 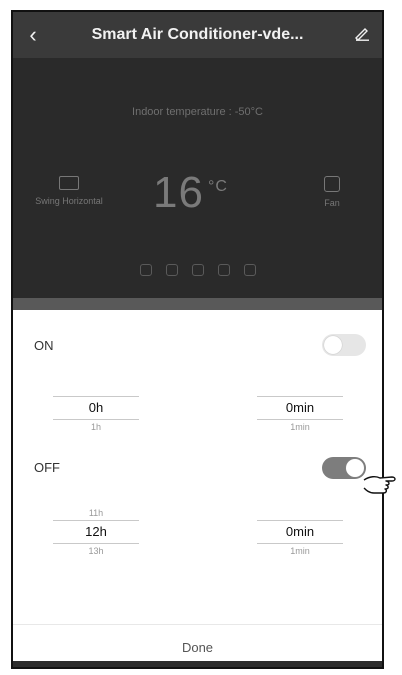 What do you see at coordinates (47, 467) in the screenshot?
I see `timer-off-label: OFF` at bounding box center [47, 467].